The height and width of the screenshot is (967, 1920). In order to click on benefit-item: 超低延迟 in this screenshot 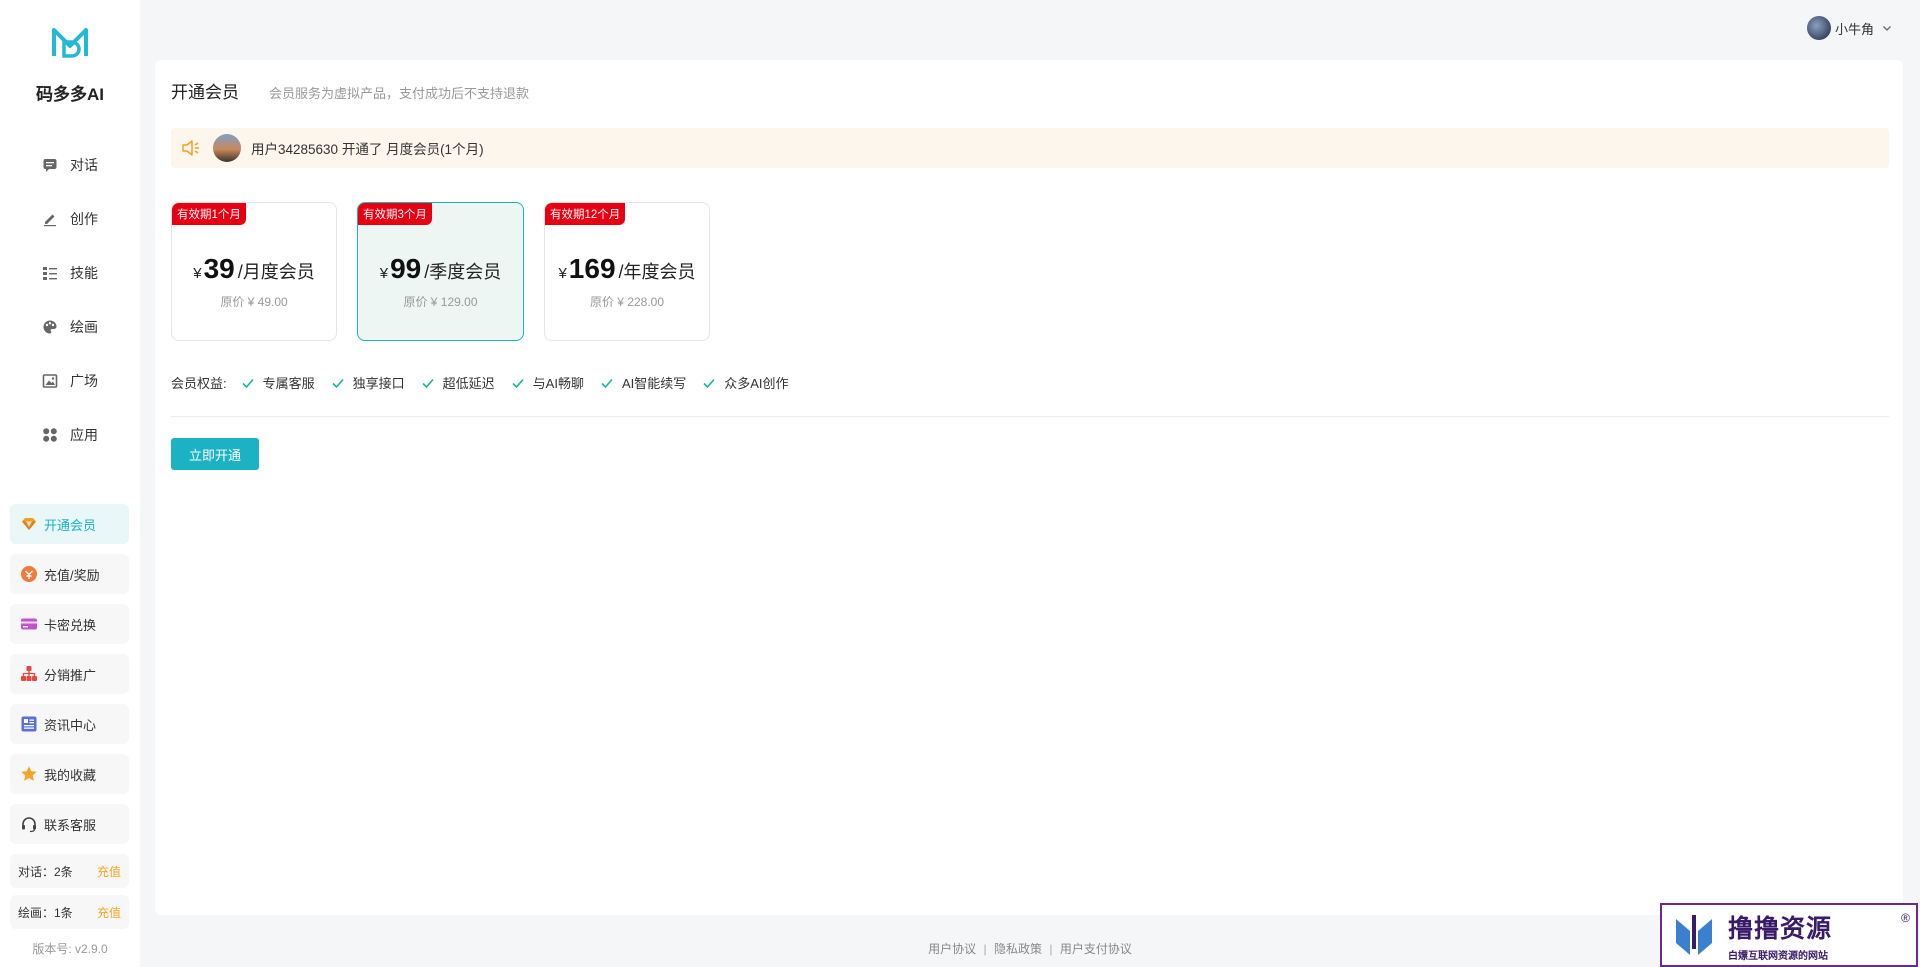, I will do `click(458, 382)`.